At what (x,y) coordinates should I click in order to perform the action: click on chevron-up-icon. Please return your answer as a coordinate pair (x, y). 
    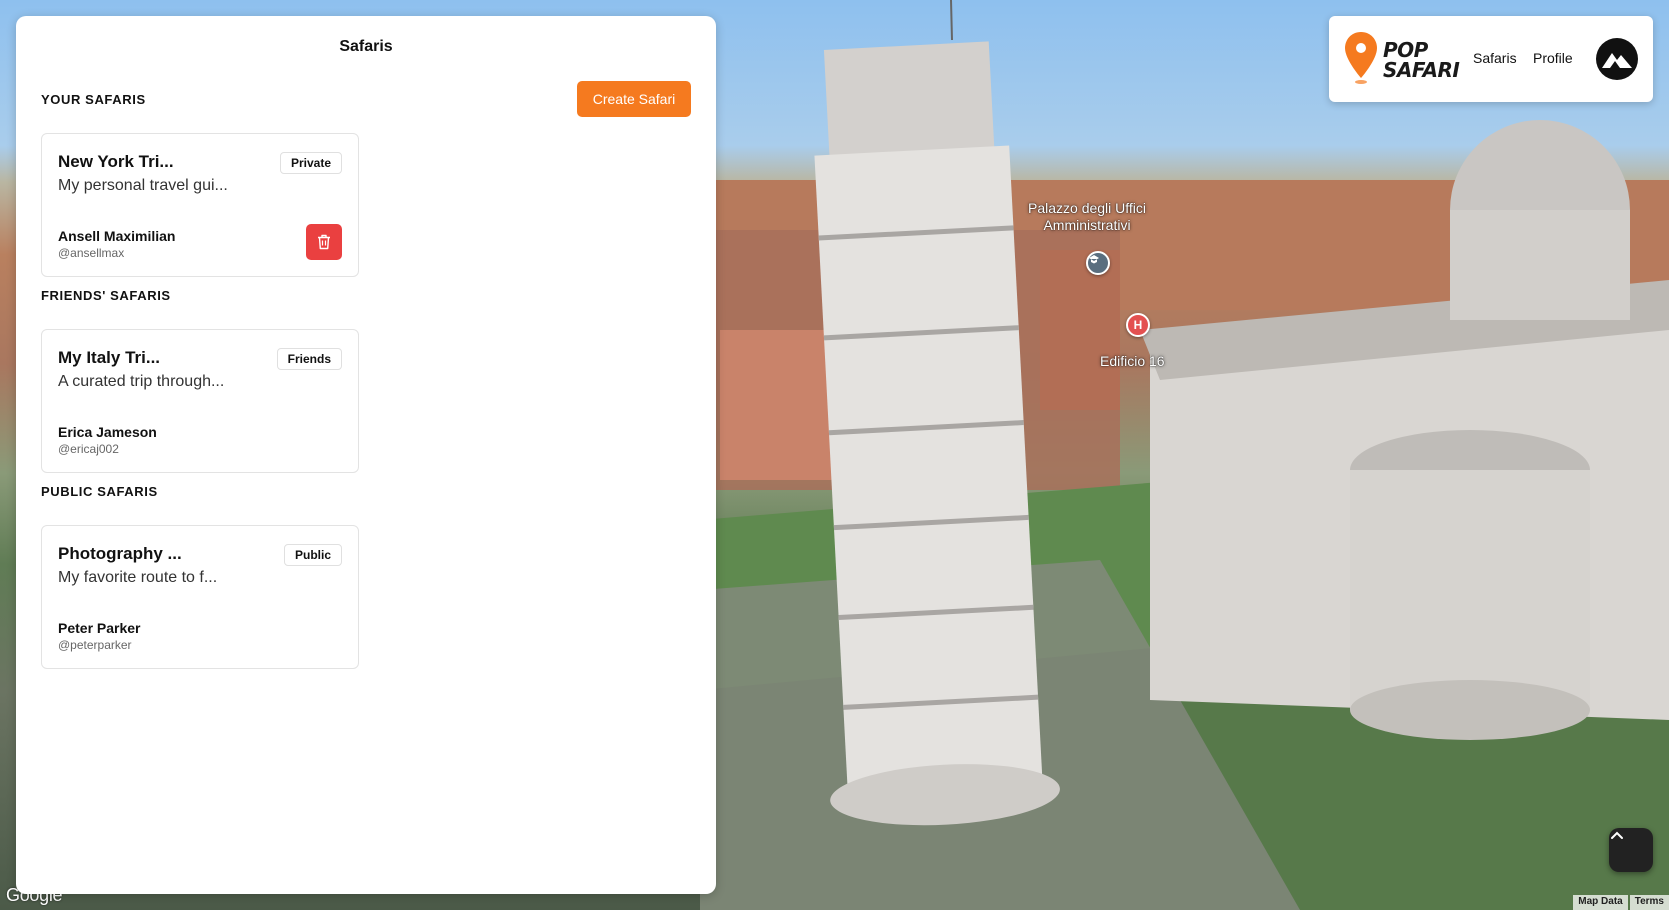
    Looking at the image, I should click on (1617, 835).